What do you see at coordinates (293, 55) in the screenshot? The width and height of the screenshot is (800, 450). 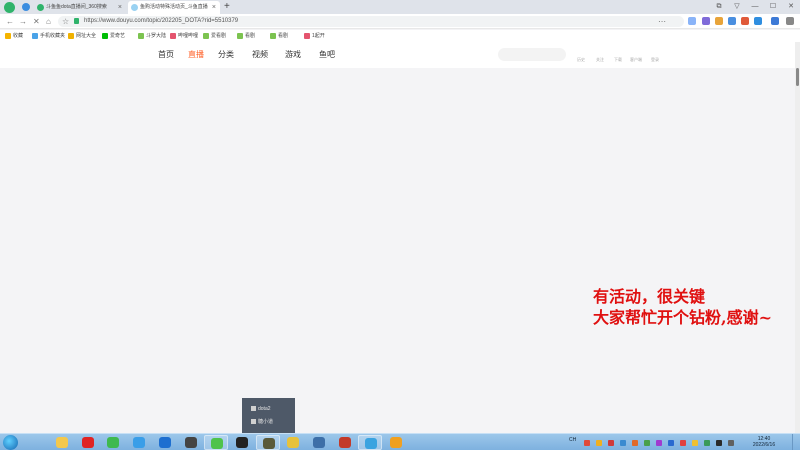 I see `nav-games: 游戏` at bounding box center [293, 55].